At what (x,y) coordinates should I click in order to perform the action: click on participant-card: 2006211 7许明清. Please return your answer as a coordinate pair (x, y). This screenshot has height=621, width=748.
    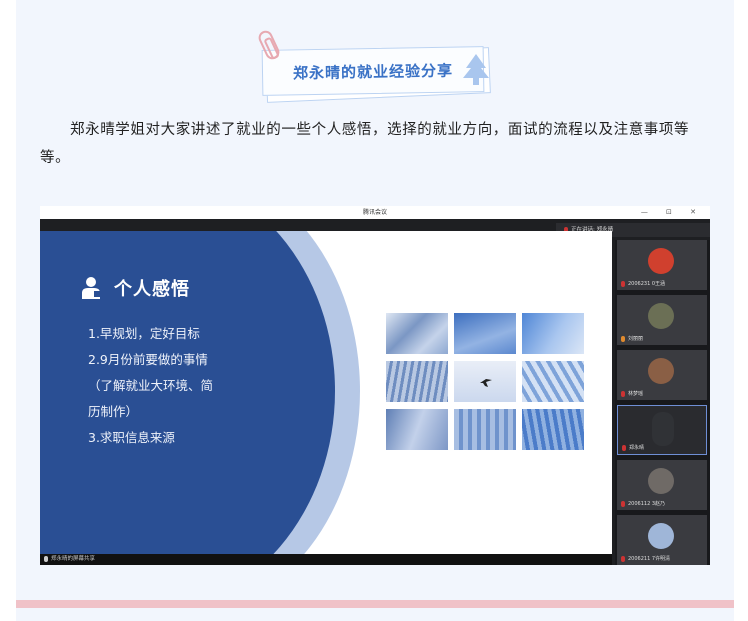
    Looking at the image, I should click on (662, 540).